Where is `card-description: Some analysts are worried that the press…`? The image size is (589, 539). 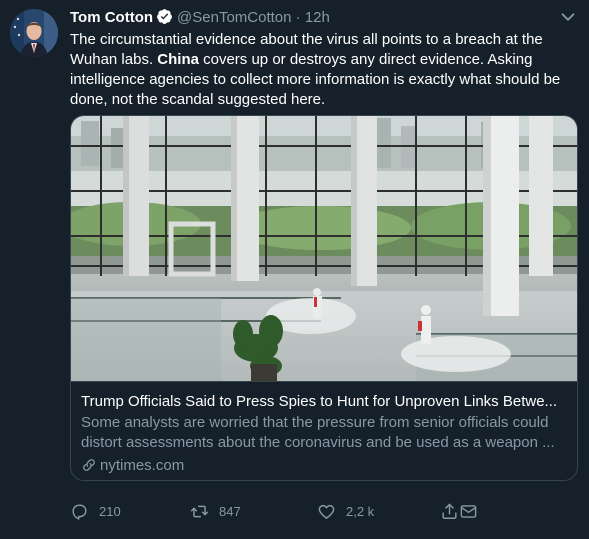
card-description: Some analysts are worried that the press… is located at coordinates (326, 433).